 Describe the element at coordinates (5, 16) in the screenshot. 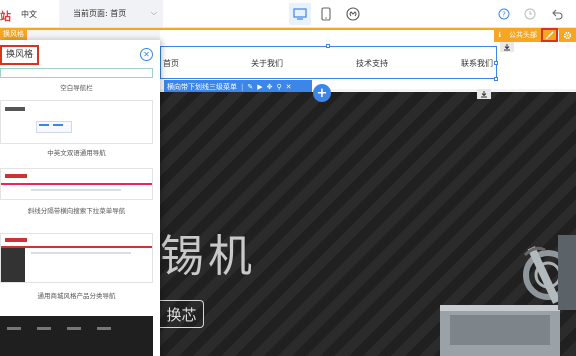

I see `site-logo: 站` at that location.